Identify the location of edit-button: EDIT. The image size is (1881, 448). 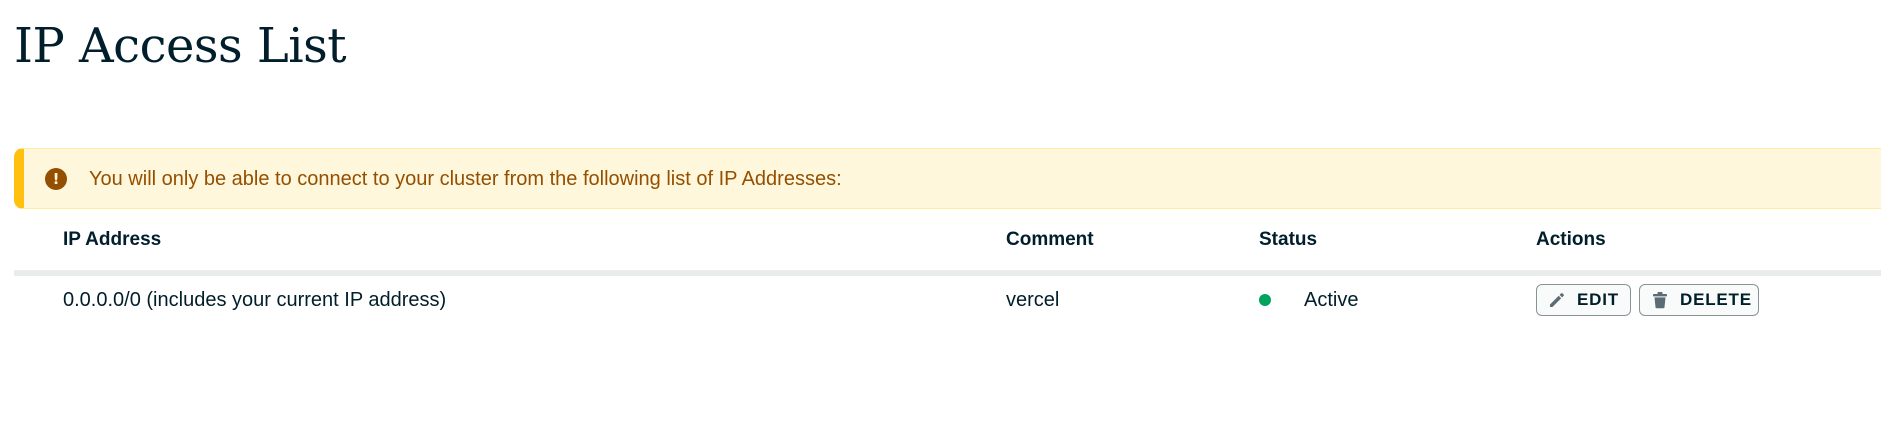
(1583, 300).